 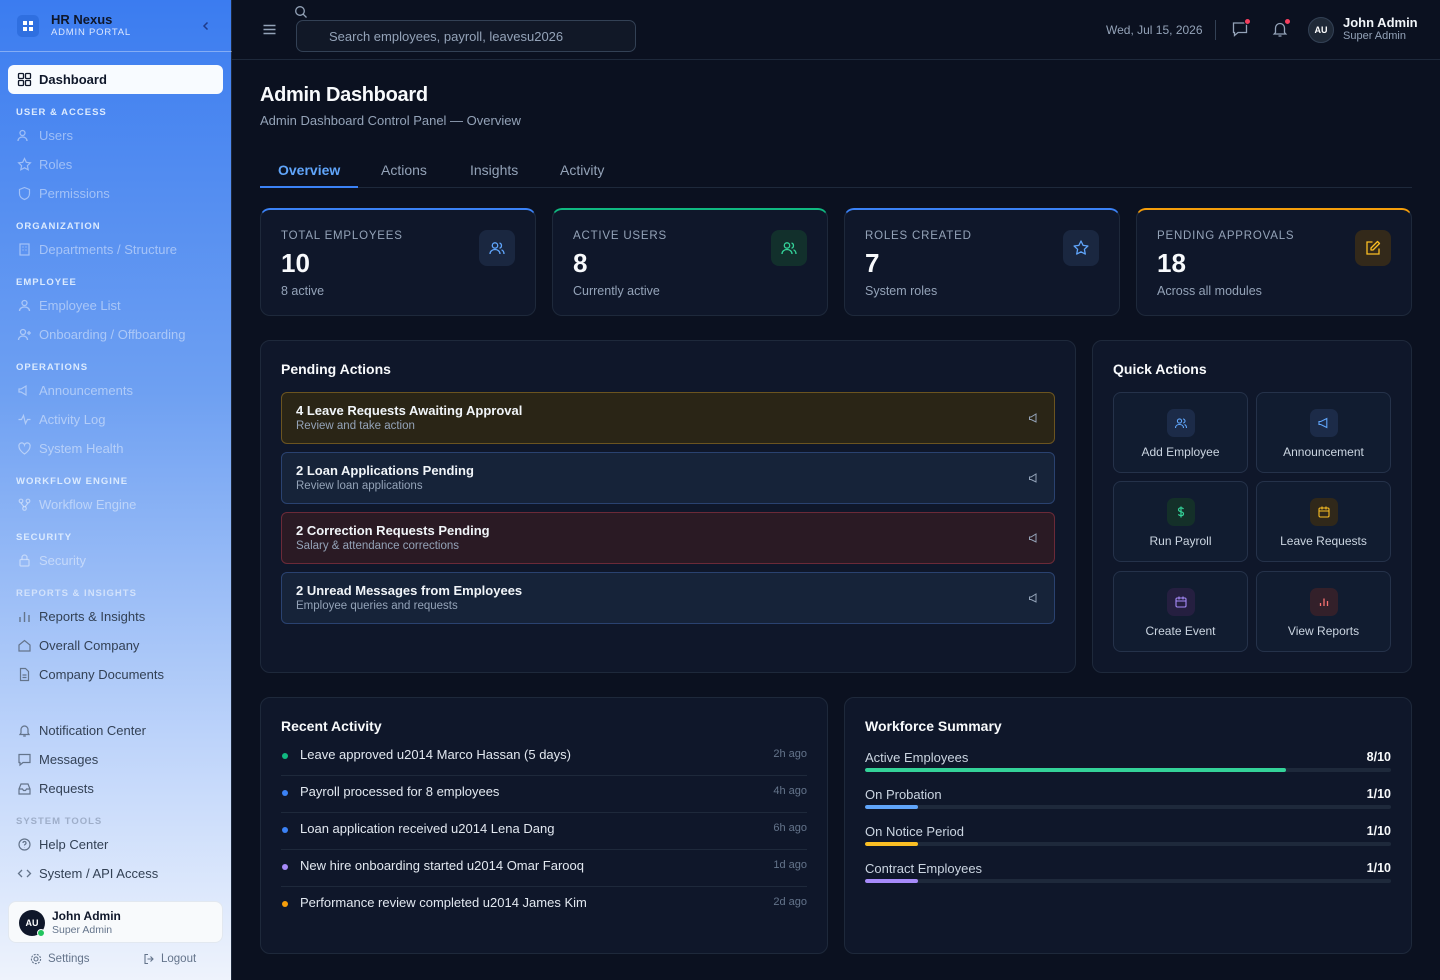 What do you see at coordinates (115, 334) in the screenshot?
I see `sidebar-item-onboarding: Onboarding / Offboarding` at bounding box center [115, 334].